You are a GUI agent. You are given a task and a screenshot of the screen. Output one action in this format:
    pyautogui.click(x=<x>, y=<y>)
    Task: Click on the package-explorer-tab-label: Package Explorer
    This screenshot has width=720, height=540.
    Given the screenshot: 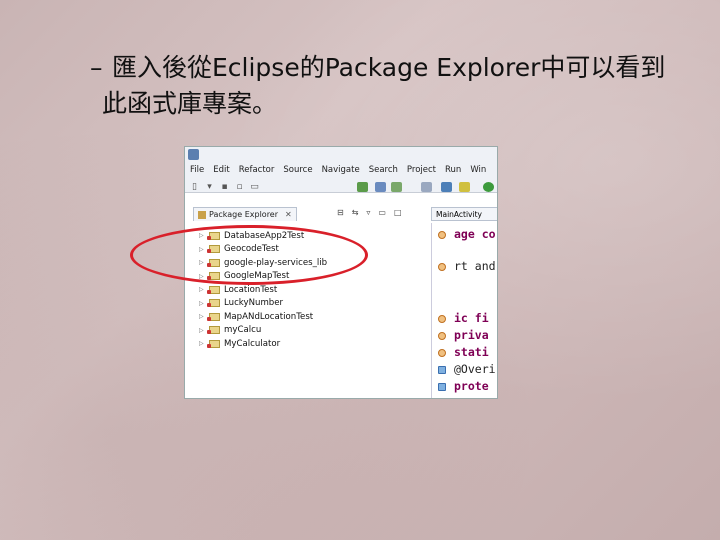 What is the action you would take?
    pyautogui.click(x=244, y=214)
    